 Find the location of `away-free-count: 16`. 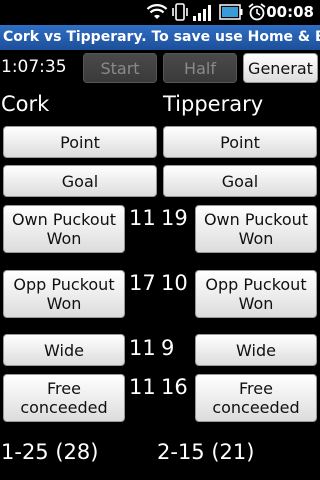

away-free-count: 16 is located at coordinates (174, 387).